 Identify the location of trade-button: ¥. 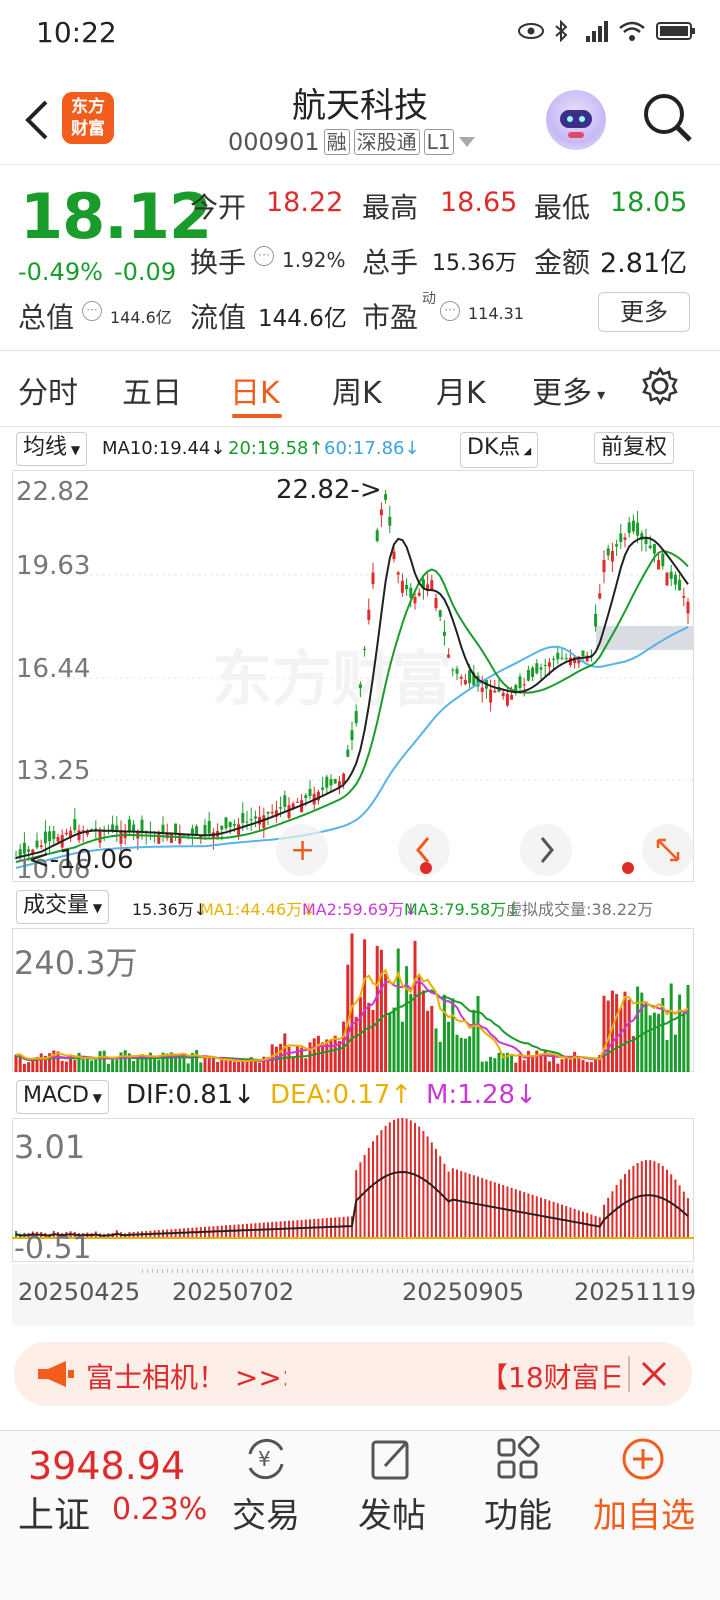
(266, 1461).